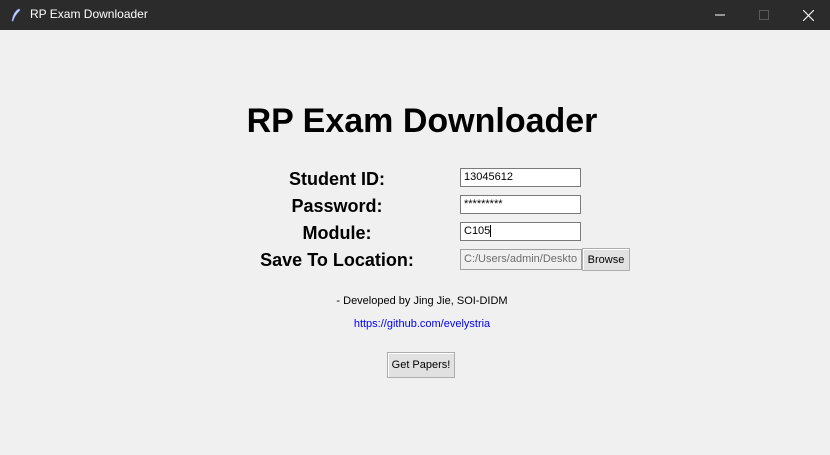 The image size is (830, 455). What do you see at coordinates (422, 301) in the screenshot?
I see `developer-credit: - Developed by Jing Jie, SOI-DIDM` at bounding box center [422, 301].